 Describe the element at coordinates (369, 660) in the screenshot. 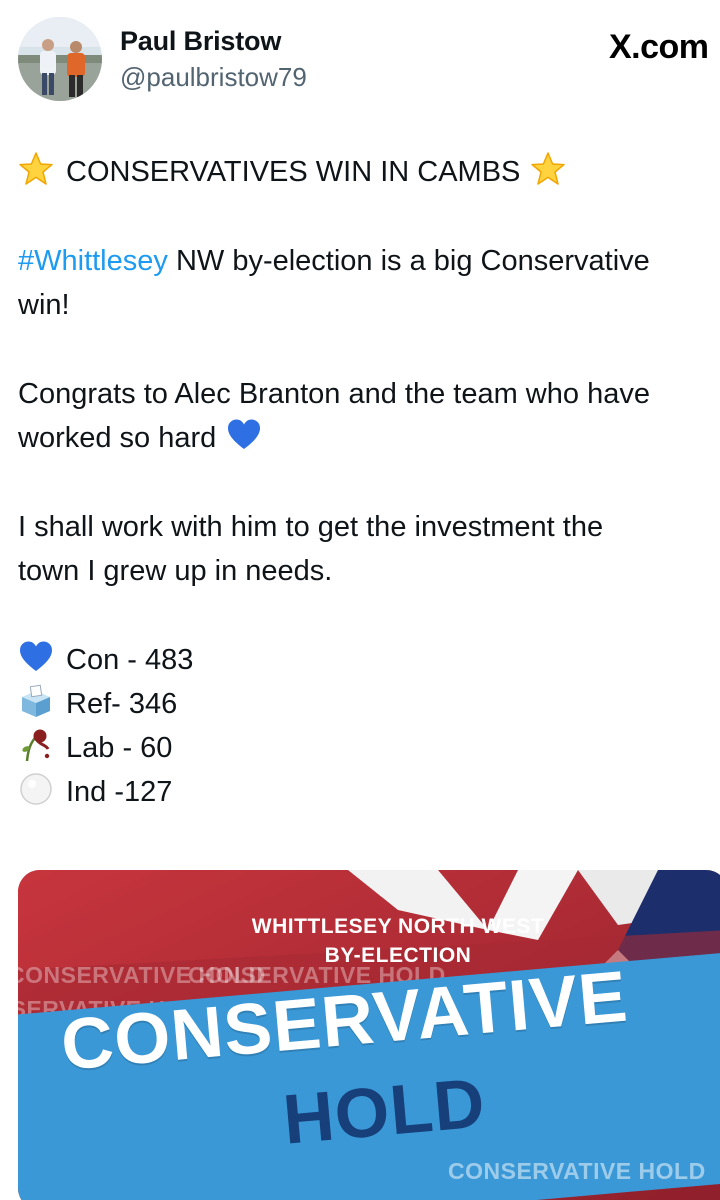

I see `result-item: Con - 483` at that location.